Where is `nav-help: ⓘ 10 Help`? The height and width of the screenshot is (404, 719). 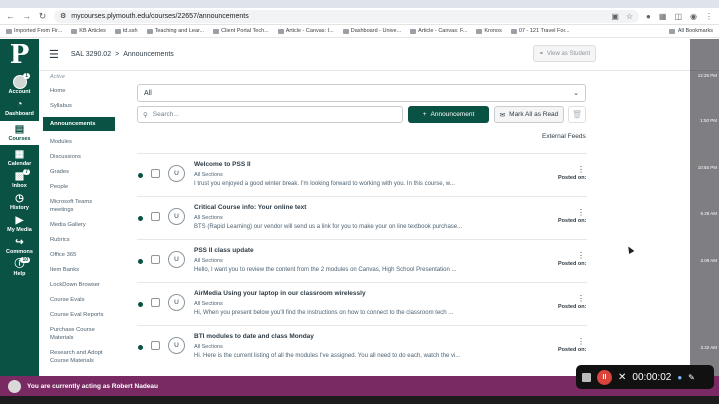
nav-help: ⓘ 10 Help is located at coordinates (19, 267).